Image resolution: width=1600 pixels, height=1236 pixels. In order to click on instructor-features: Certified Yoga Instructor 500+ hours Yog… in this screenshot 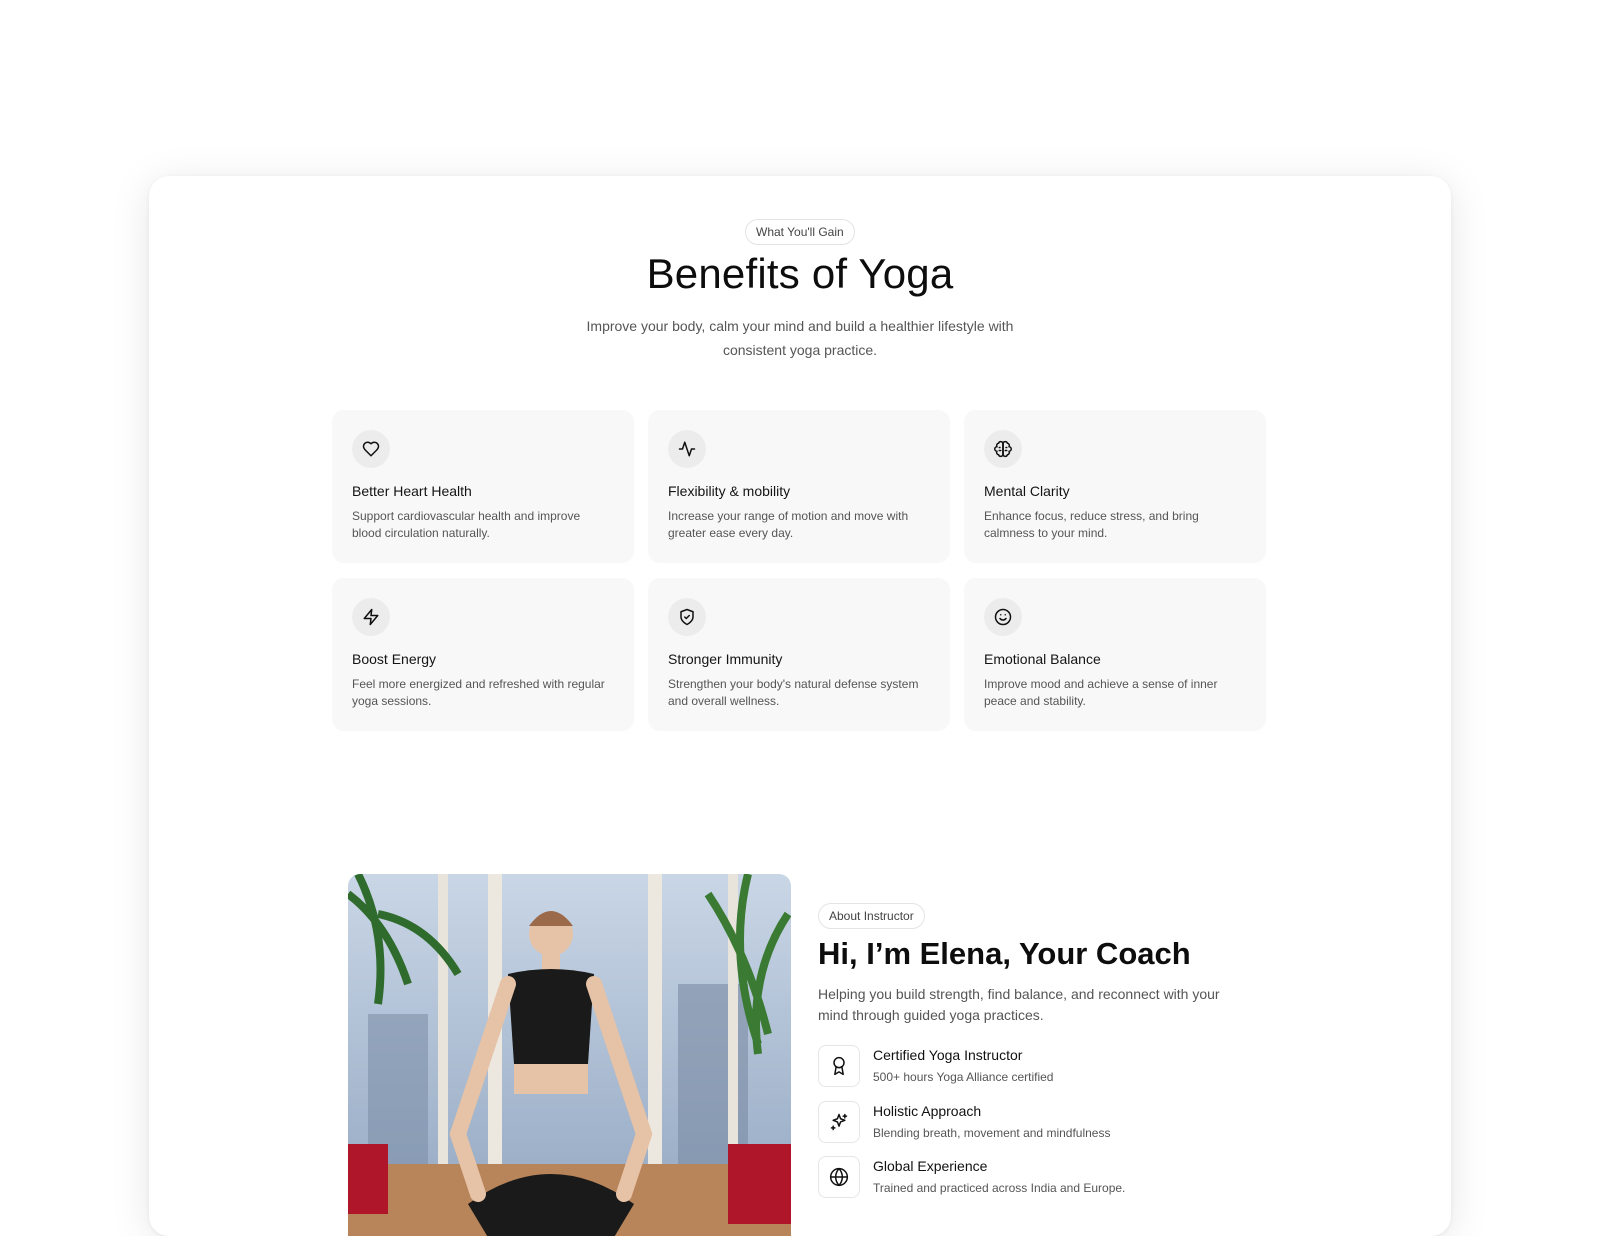, I will do `click(971, 1128)`.